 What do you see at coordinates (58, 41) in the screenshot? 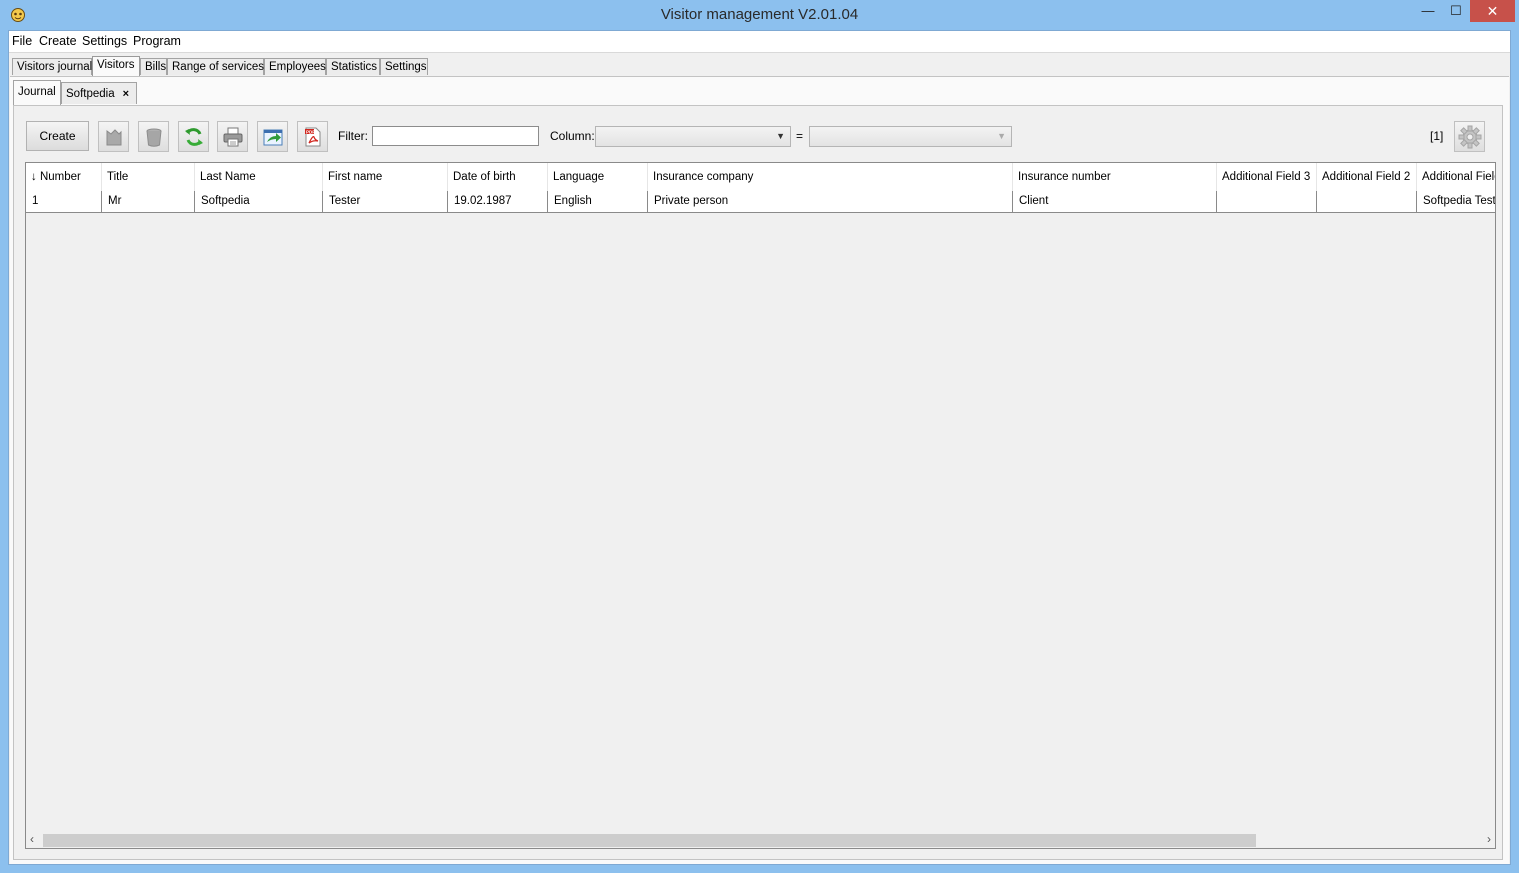
I see `menu-create: Create` at bounding box center [58, 41].